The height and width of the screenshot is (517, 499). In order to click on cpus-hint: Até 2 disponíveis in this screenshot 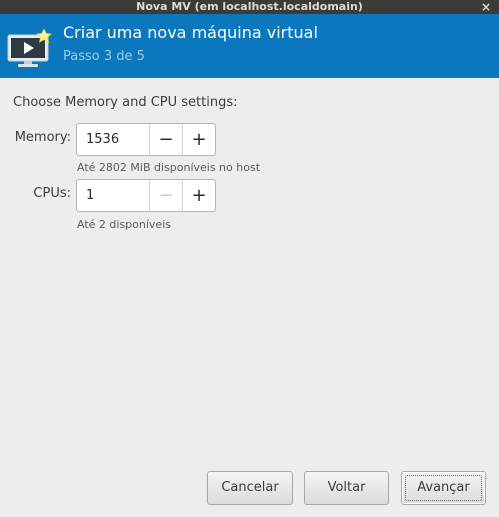, I will do `click(124, 224)`.